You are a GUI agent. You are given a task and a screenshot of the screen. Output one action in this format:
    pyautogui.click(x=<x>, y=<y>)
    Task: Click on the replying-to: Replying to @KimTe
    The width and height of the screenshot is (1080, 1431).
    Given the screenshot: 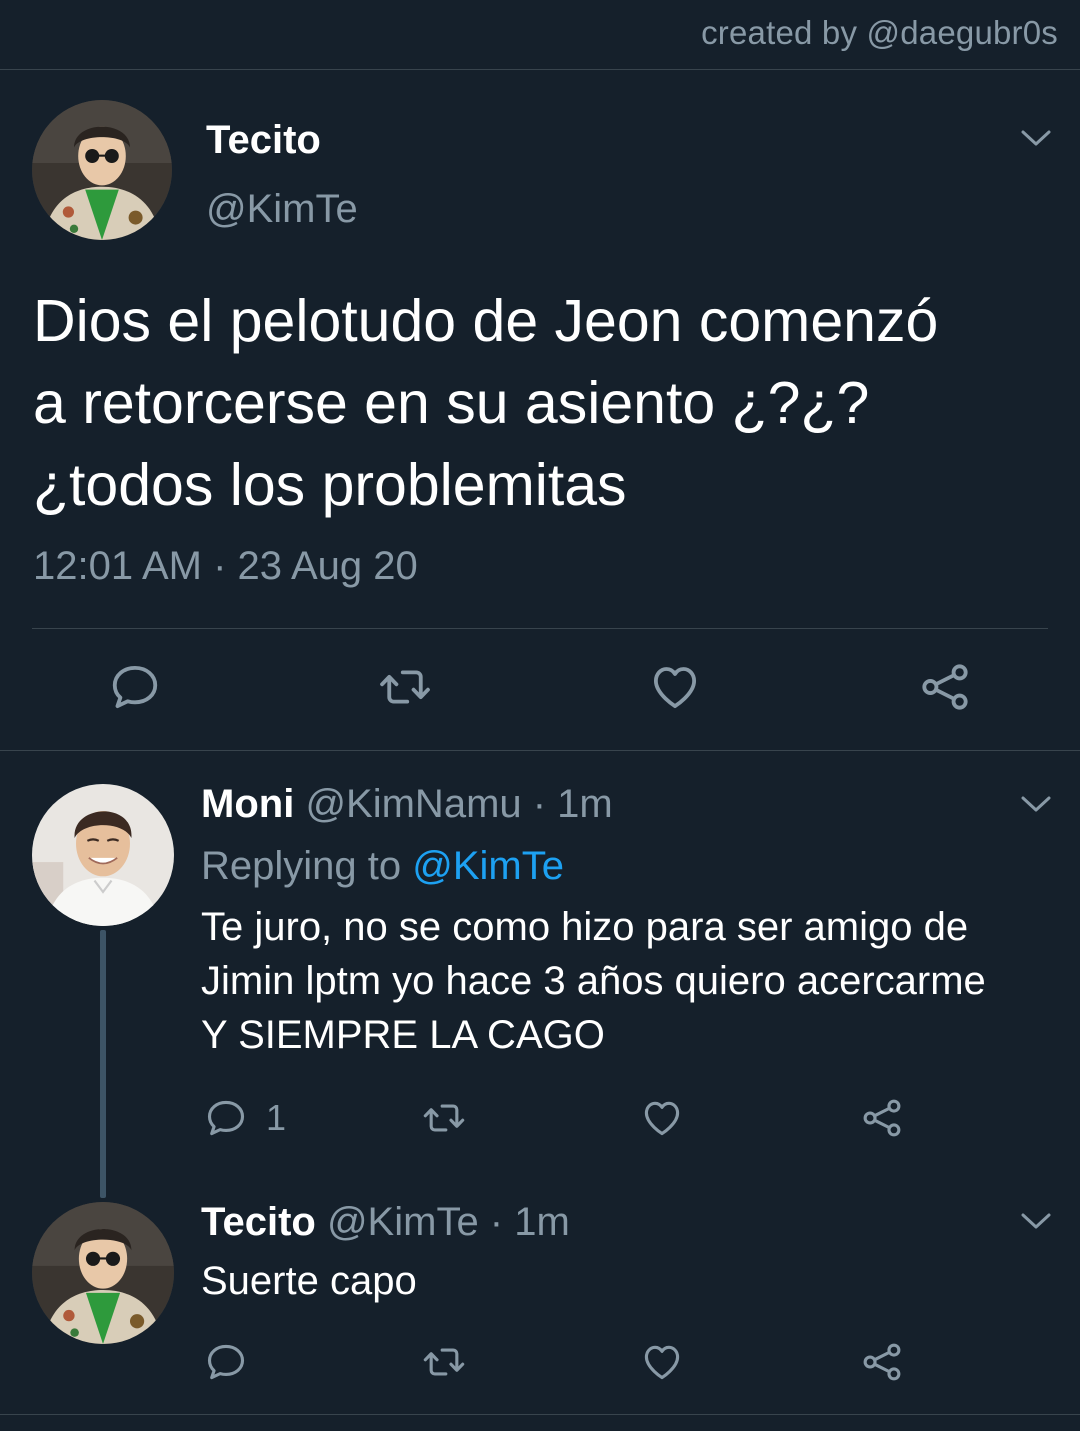 What is the action you would take?
    pyautogui.click(x=382, y=866)
    